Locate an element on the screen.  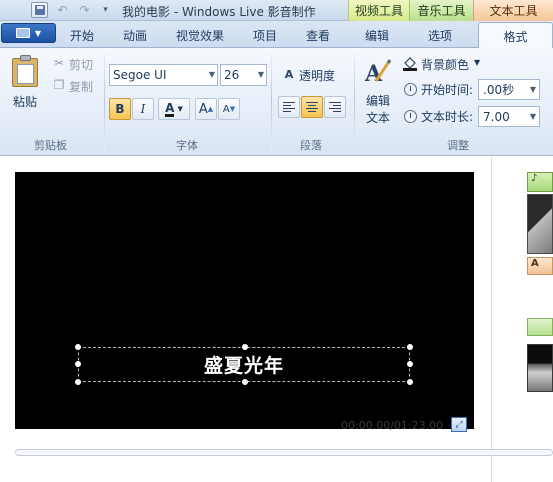
background-color-button: 背景颜色 is located at coordinates (445, 64).